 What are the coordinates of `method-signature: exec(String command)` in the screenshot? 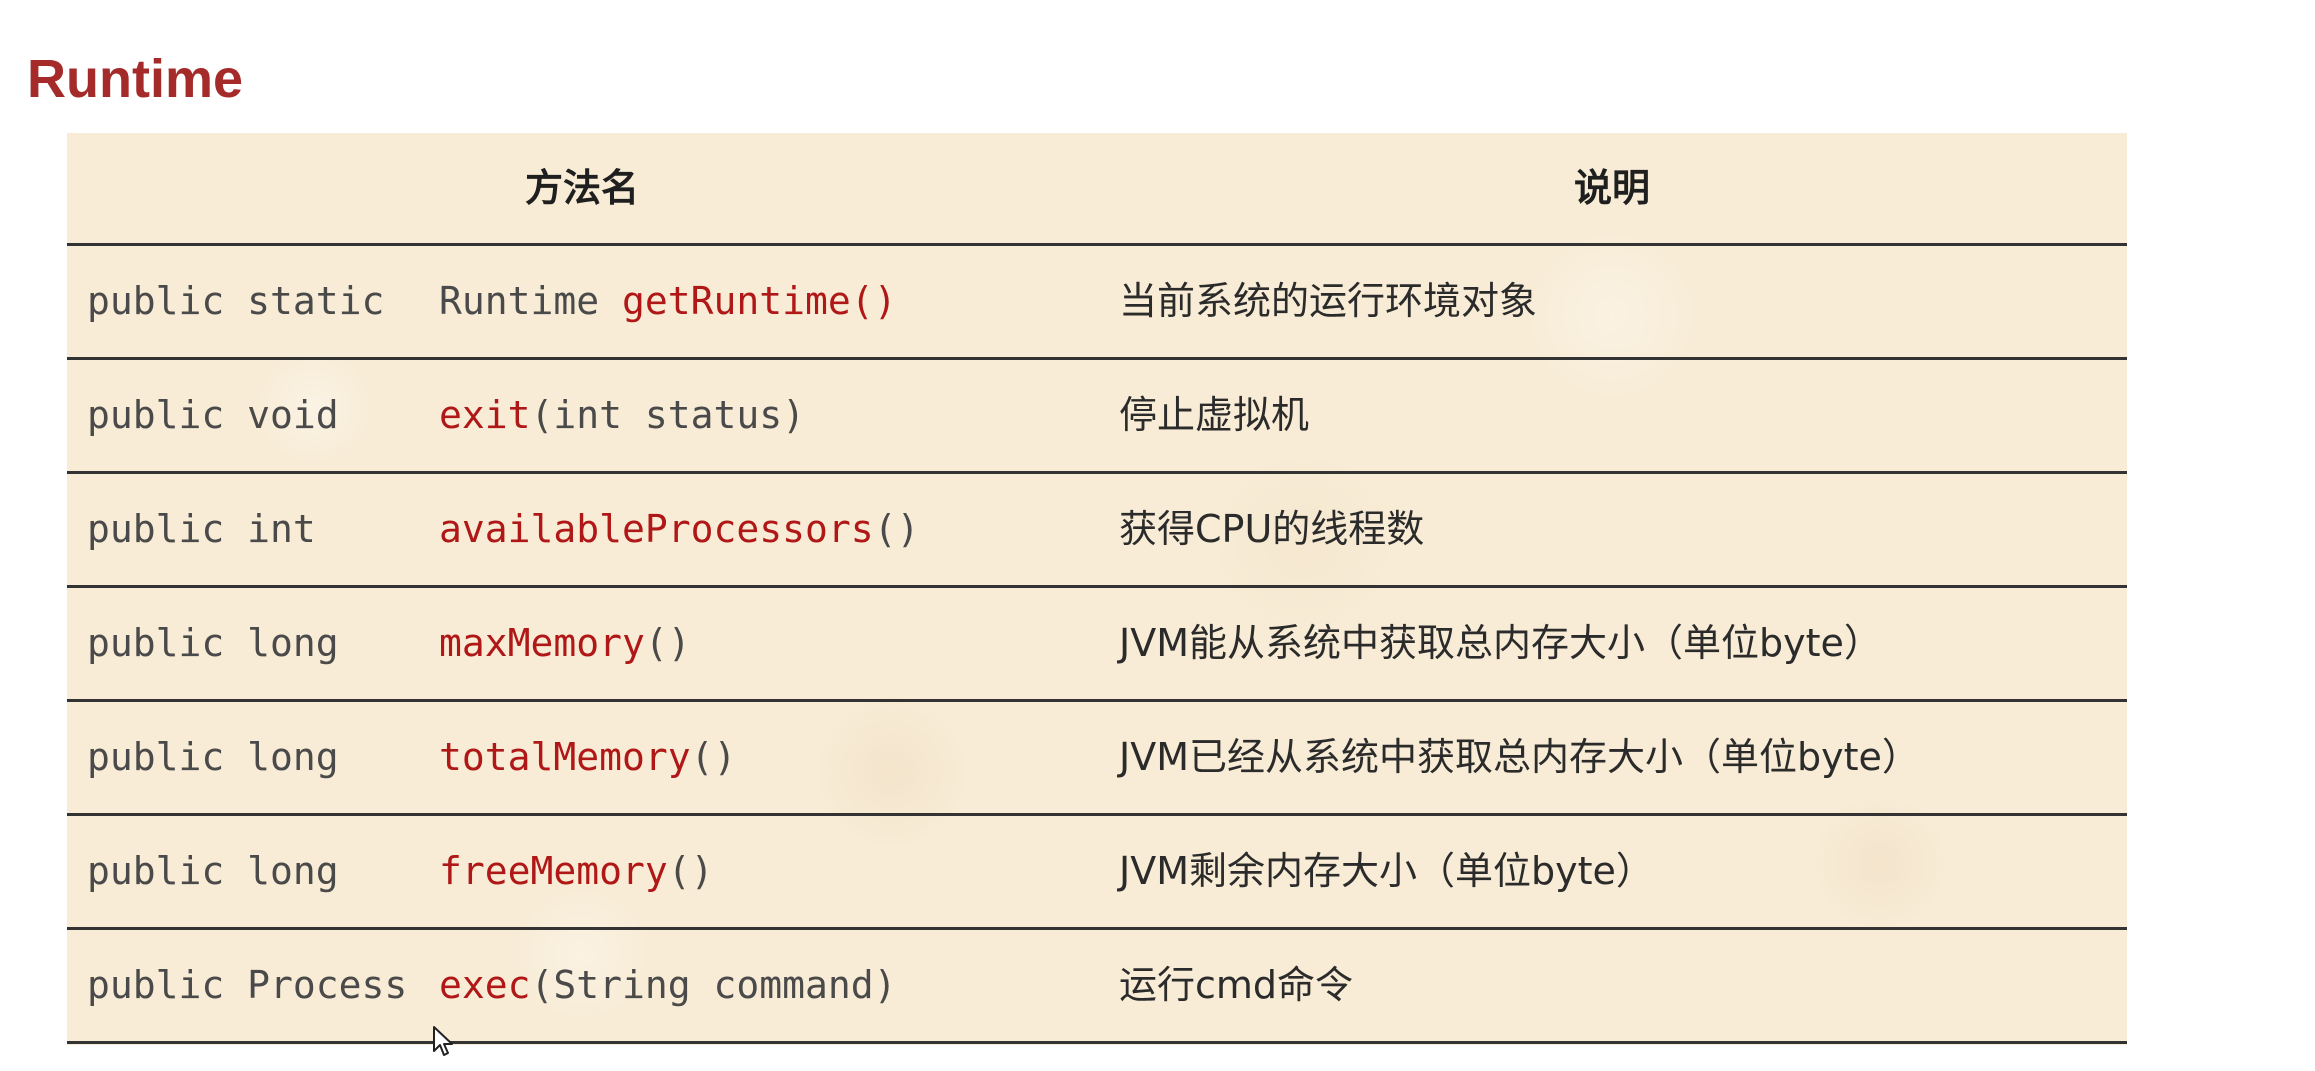 It's located at (668, 985).